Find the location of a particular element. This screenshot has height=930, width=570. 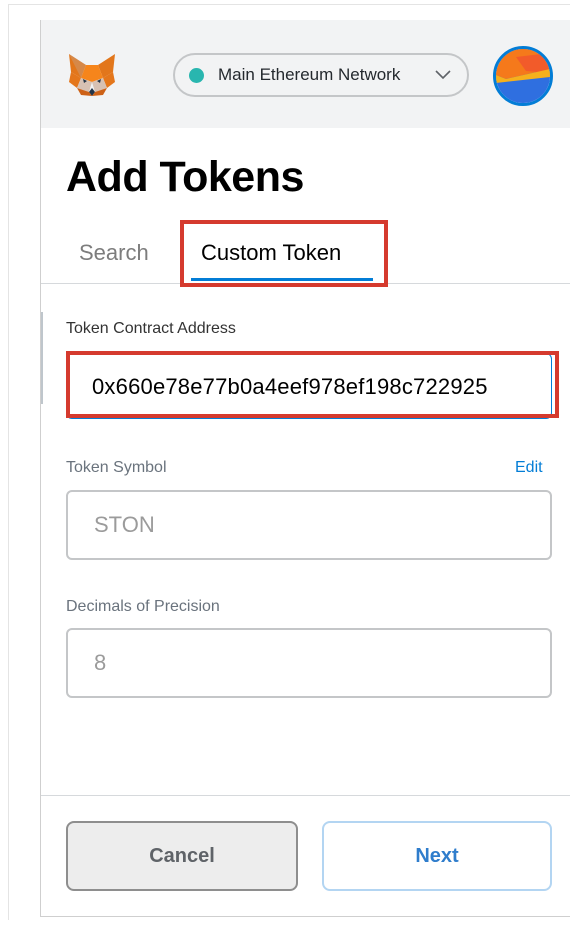

tab-search: Search is located at coordinates (114, 253).